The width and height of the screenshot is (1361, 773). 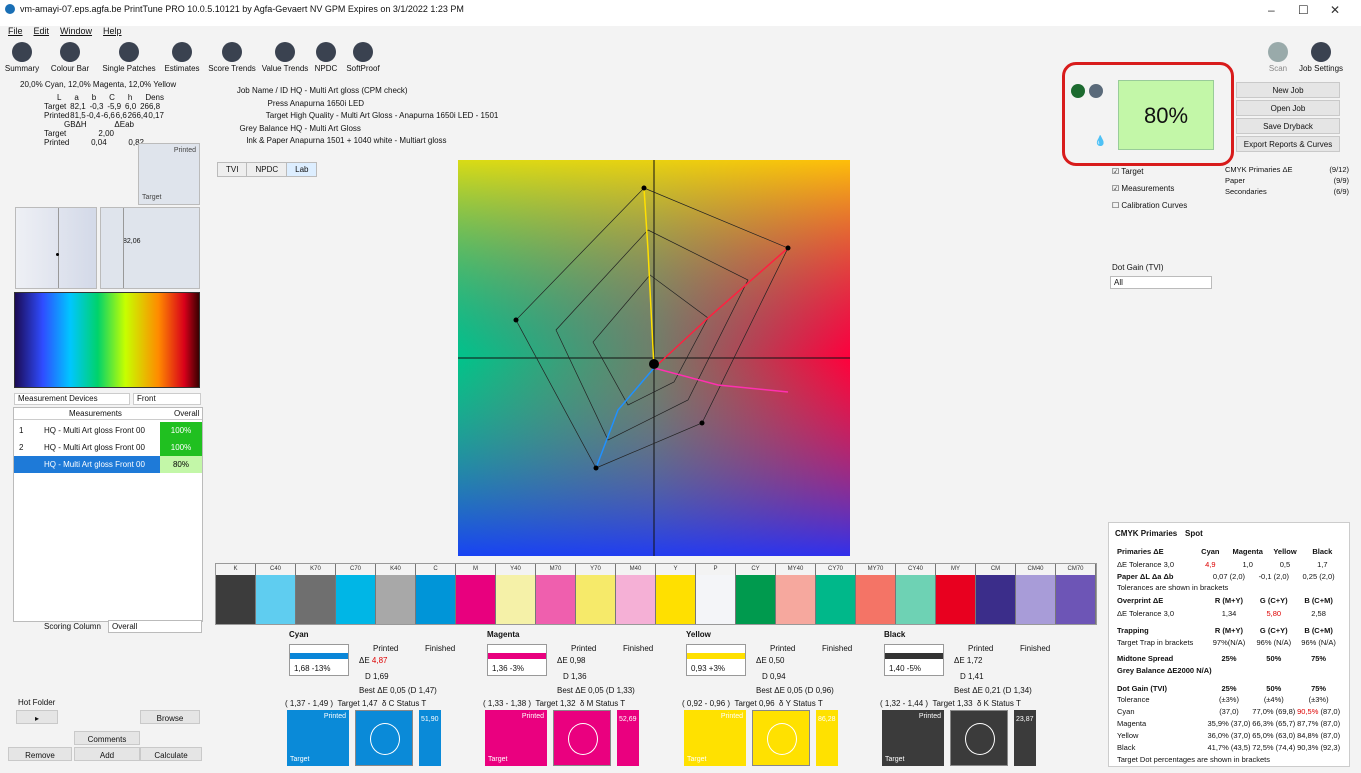 What do you see at coordinates (1149, 171) in the screenshot?
I see `target-check: ☑ Target` at bounding box center [1149, 171].